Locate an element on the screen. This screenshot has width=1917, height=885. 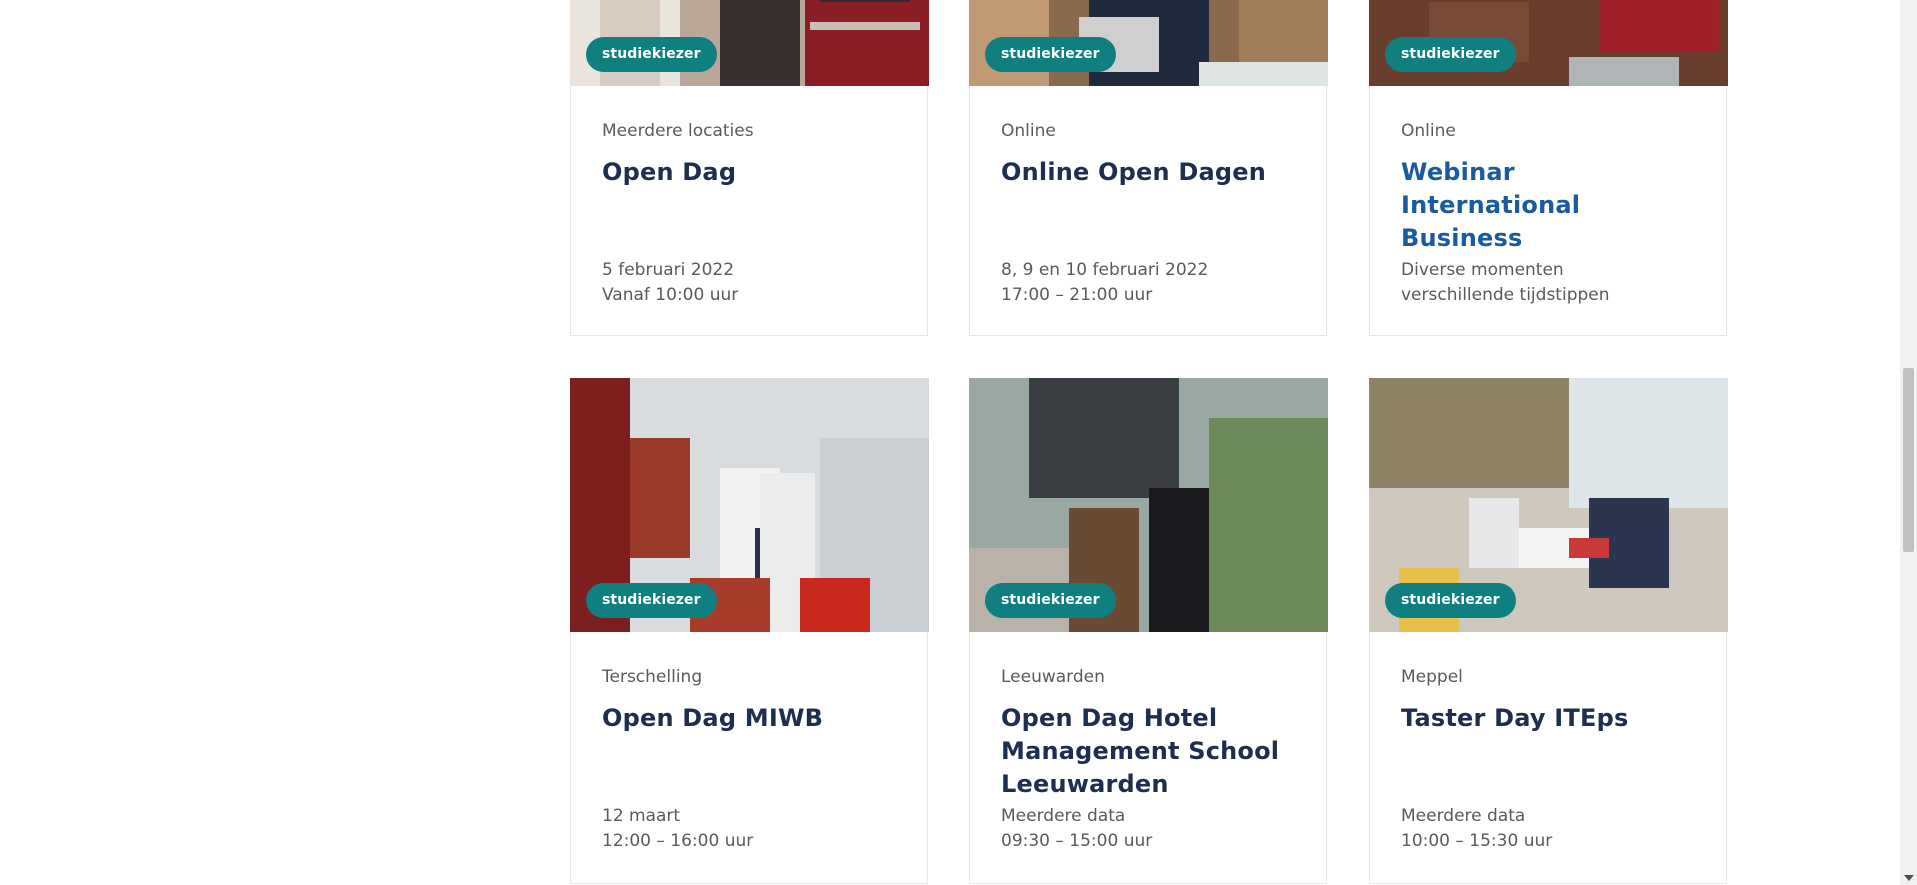
event-date: Diverse momenten is located at coordinates (1482, 270).